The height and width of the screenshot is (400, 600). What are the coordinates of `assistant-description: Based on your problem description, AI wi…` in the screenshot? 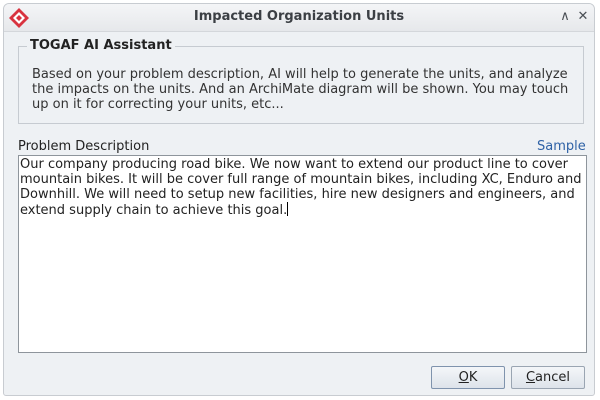 It's located at (300, 89).